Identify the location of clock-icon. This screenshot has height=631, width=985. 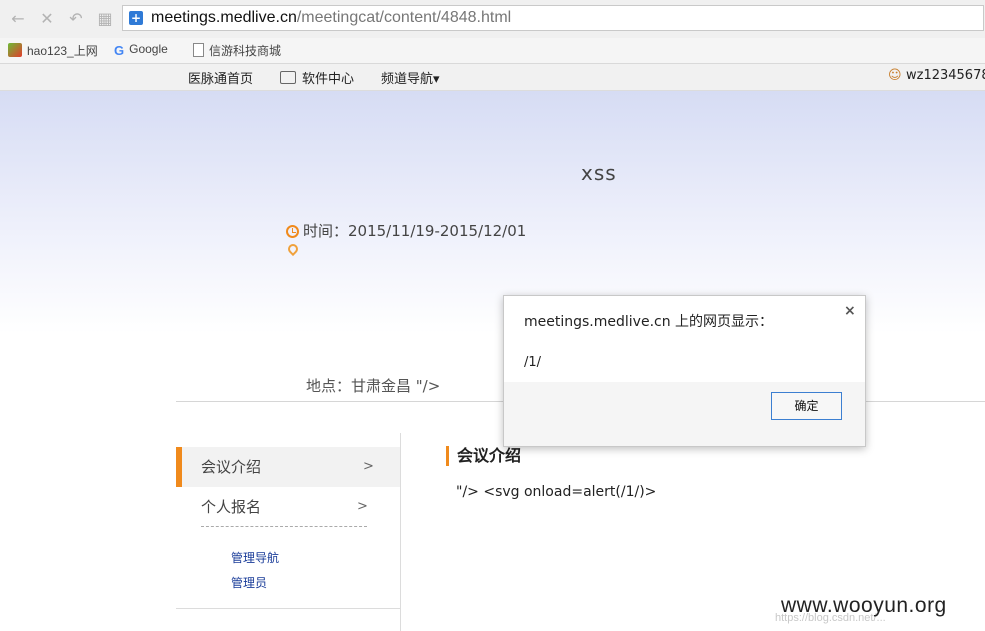
(292, 231).